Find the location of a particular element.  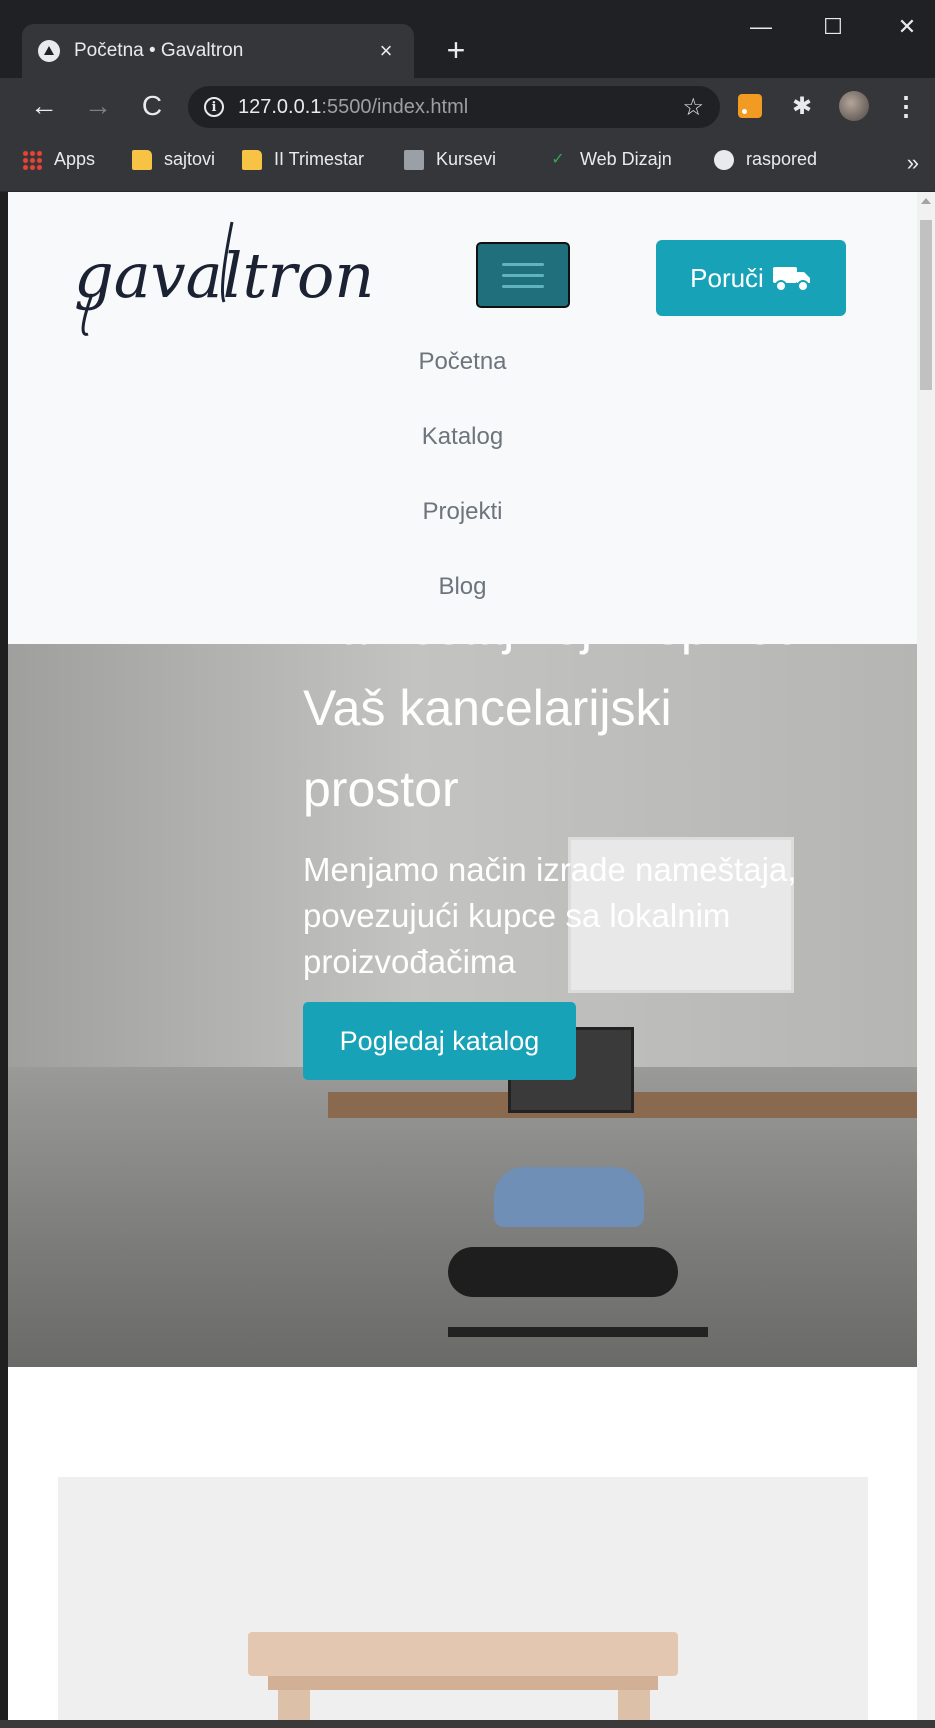

window-bottom-strip is located at coordinates (467, 1724).